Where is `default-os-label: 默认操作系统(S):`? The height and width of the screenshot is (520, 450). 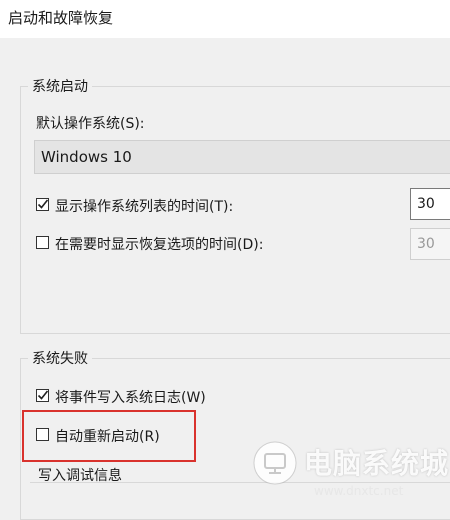
default-os-label: 默认操作系统(S): is located at coordinates (90, 124).